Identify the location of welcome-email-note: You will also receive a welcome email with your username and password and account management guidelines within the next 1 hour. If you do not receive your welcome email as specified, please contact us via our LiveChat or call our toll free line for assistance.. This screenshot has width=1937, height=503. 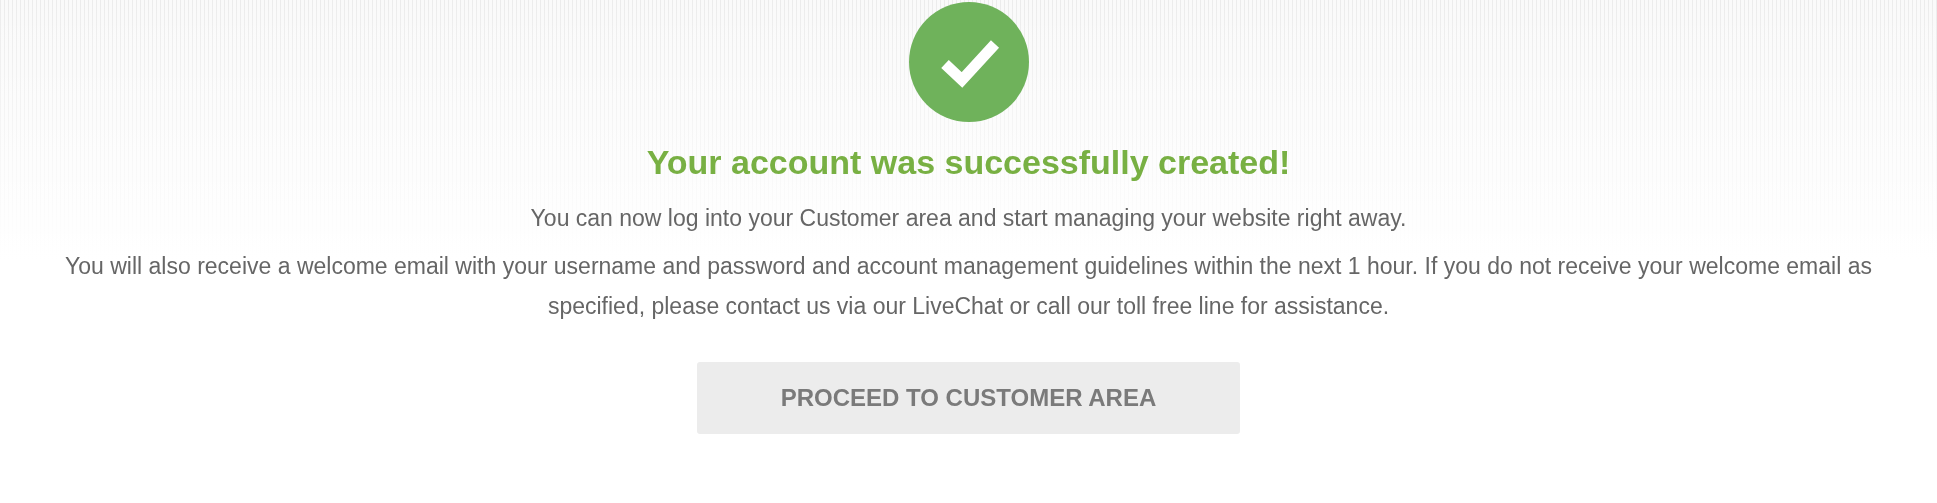
(968, 286).